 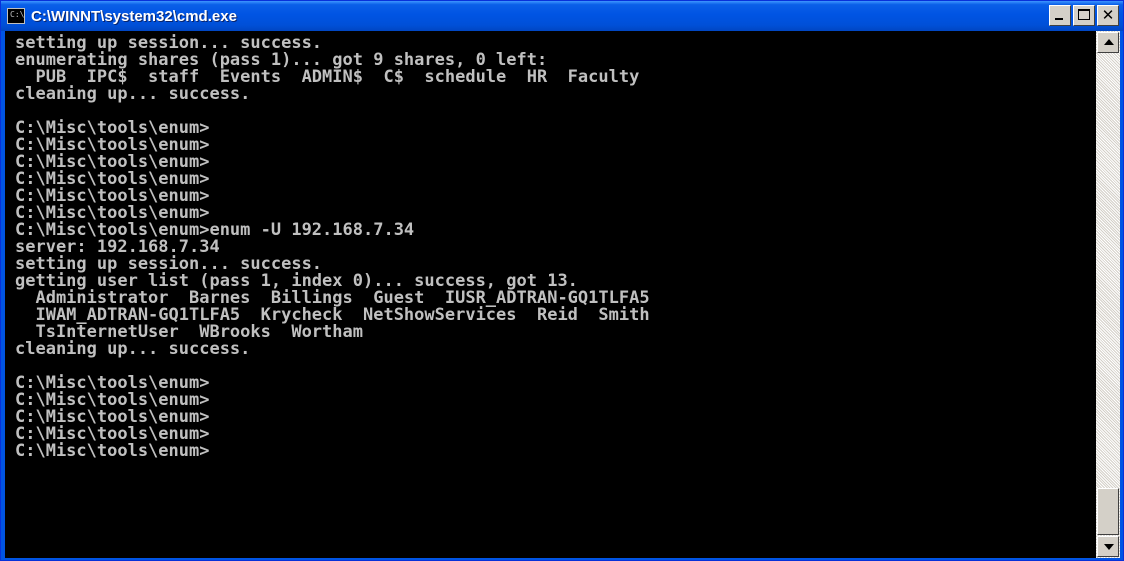 I want to click on caption-buttons: ✕, so click(x=1084, y=15).